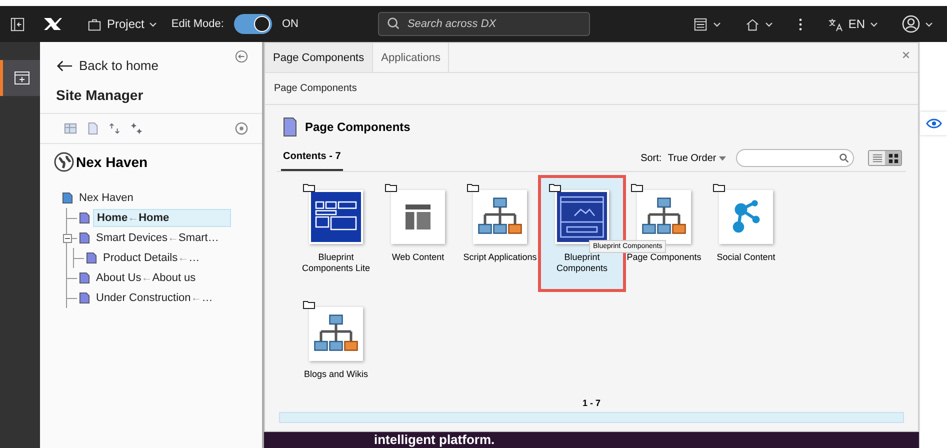 This screenshot has height=448, width=947. I want to click on sidebar-toggle-icon, so click(17, 24).